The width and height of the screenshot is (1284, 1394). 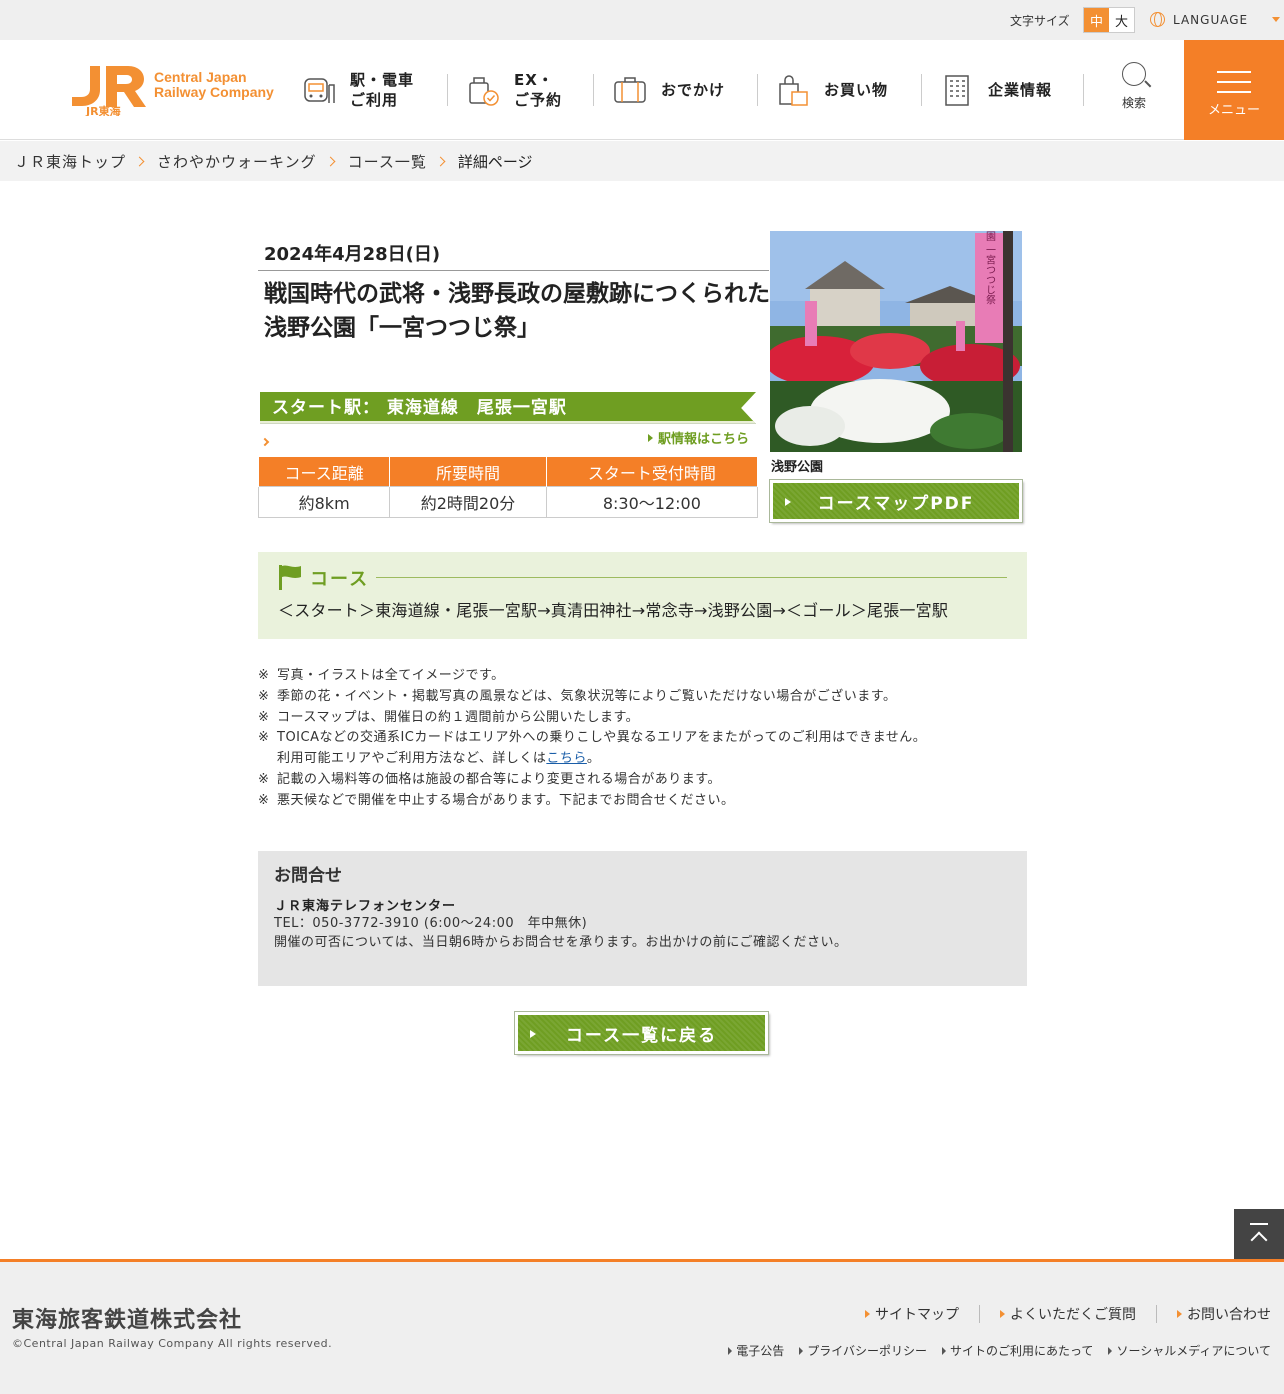 What do you see at coordinates (70, 161) in the screenshot?
I see `breadcrumb-link-top: ＪＲ東海トップ` at bounding box center [70, 161].